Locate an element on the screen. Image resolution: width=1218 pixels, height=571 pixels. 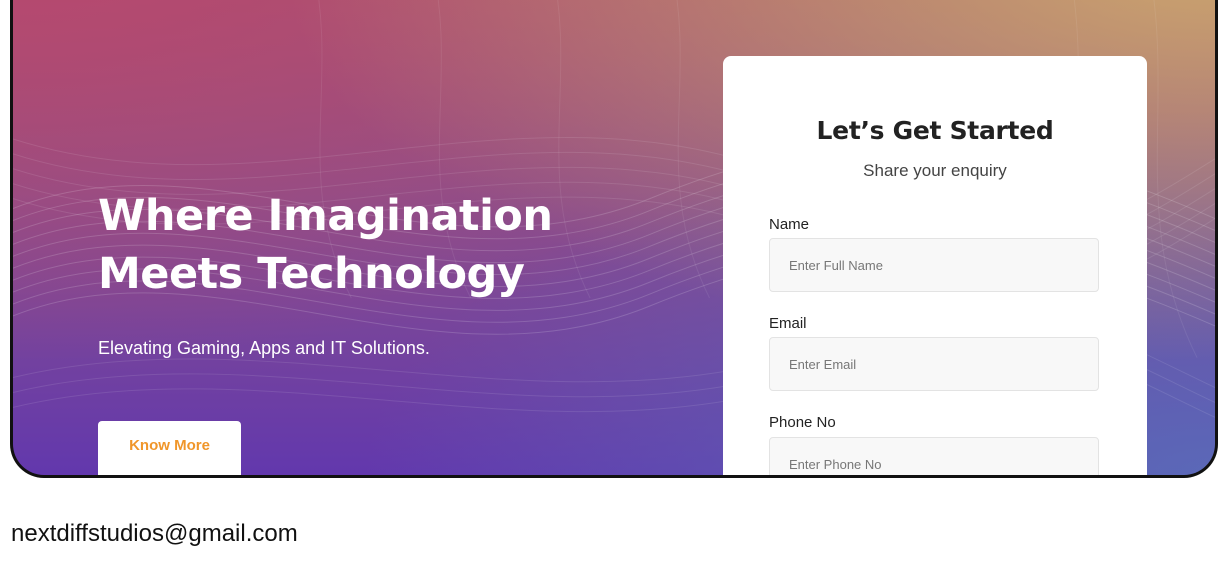
form-title: Let’s Get Started is located at coordinates (935, 130).